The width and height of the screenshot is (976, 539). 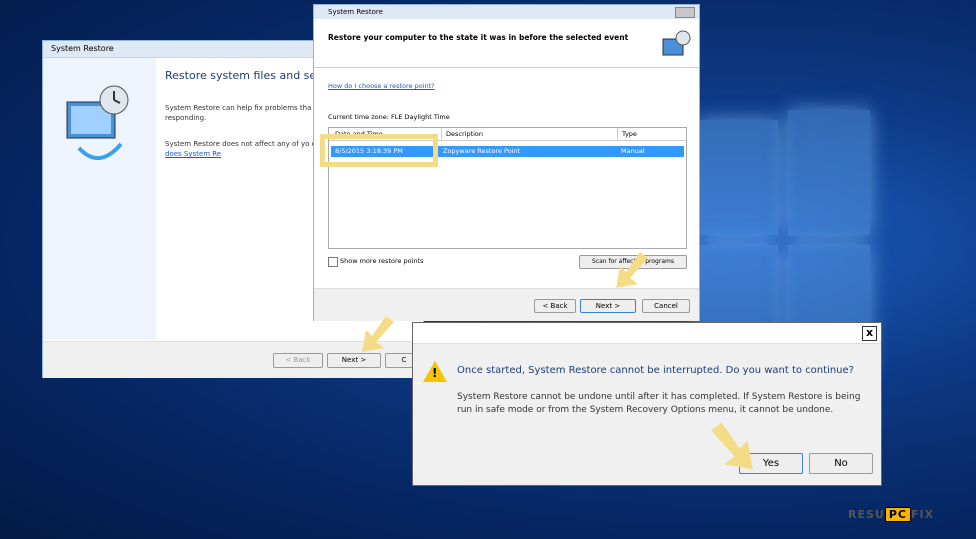 What do you see at coordinates (379, 150) in the screenshot?
I see `restore-point-highlight` at bounding box center [379, 150].